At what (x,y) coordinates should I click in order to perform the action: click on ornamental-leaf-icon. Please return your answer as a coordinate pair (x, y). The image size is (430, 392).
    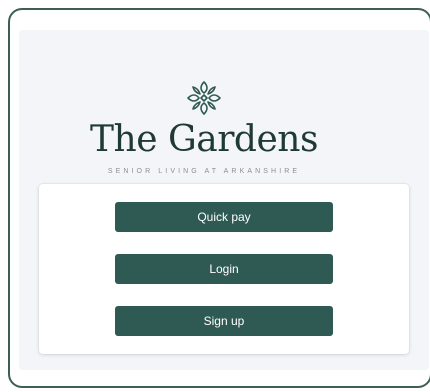
    Looking at the image, I should click on (204, 98).